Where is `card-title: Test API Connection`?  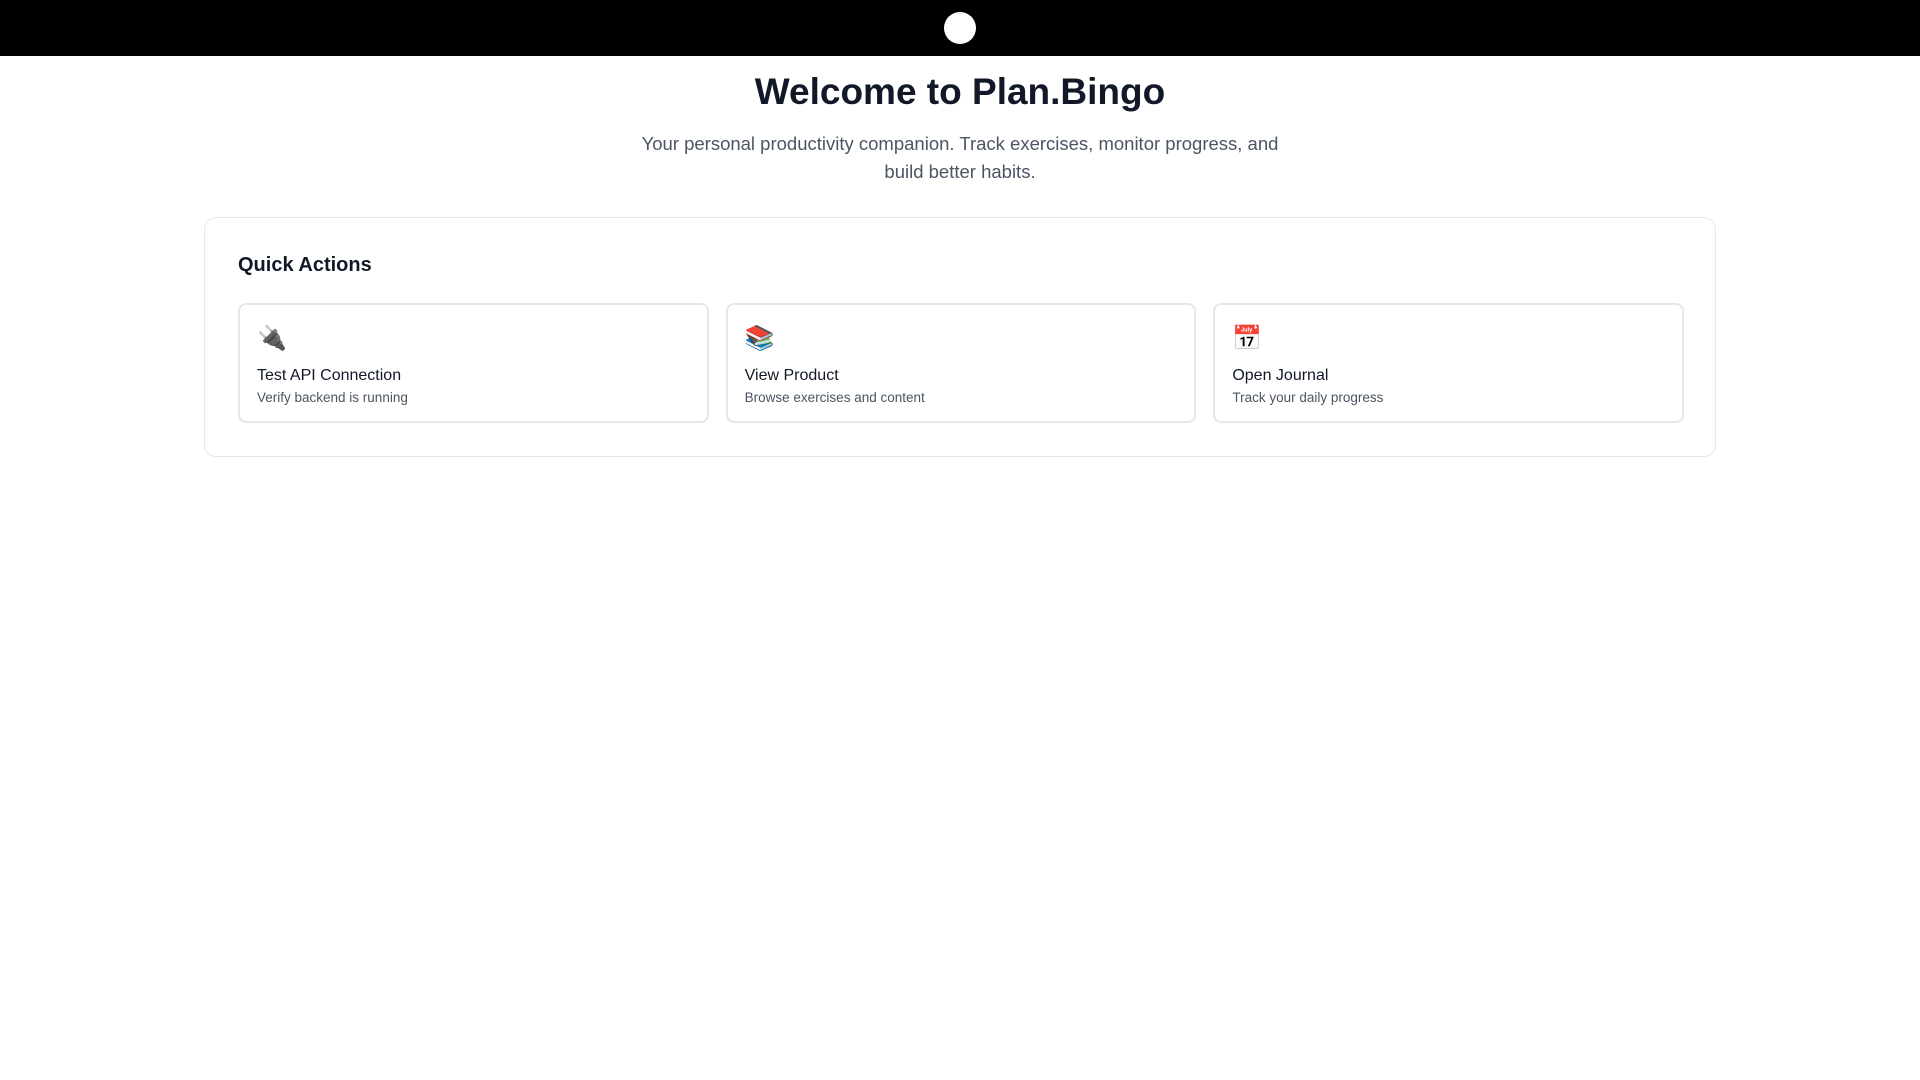
card-title: Test API Connection is located at coordinates (329, 375).